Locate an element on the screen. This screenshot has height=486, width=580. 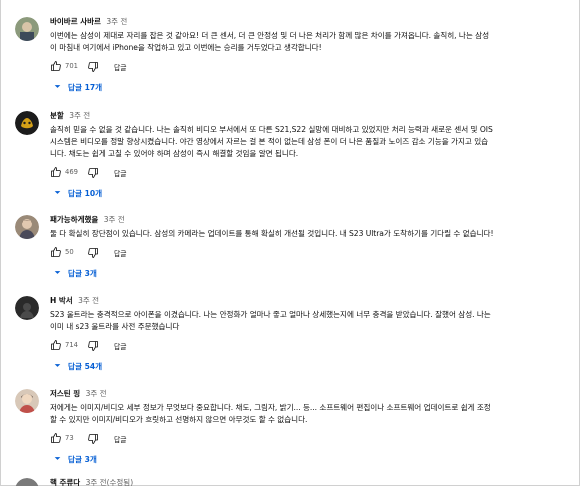
window-frame-left is located at coordinates (0, 243).